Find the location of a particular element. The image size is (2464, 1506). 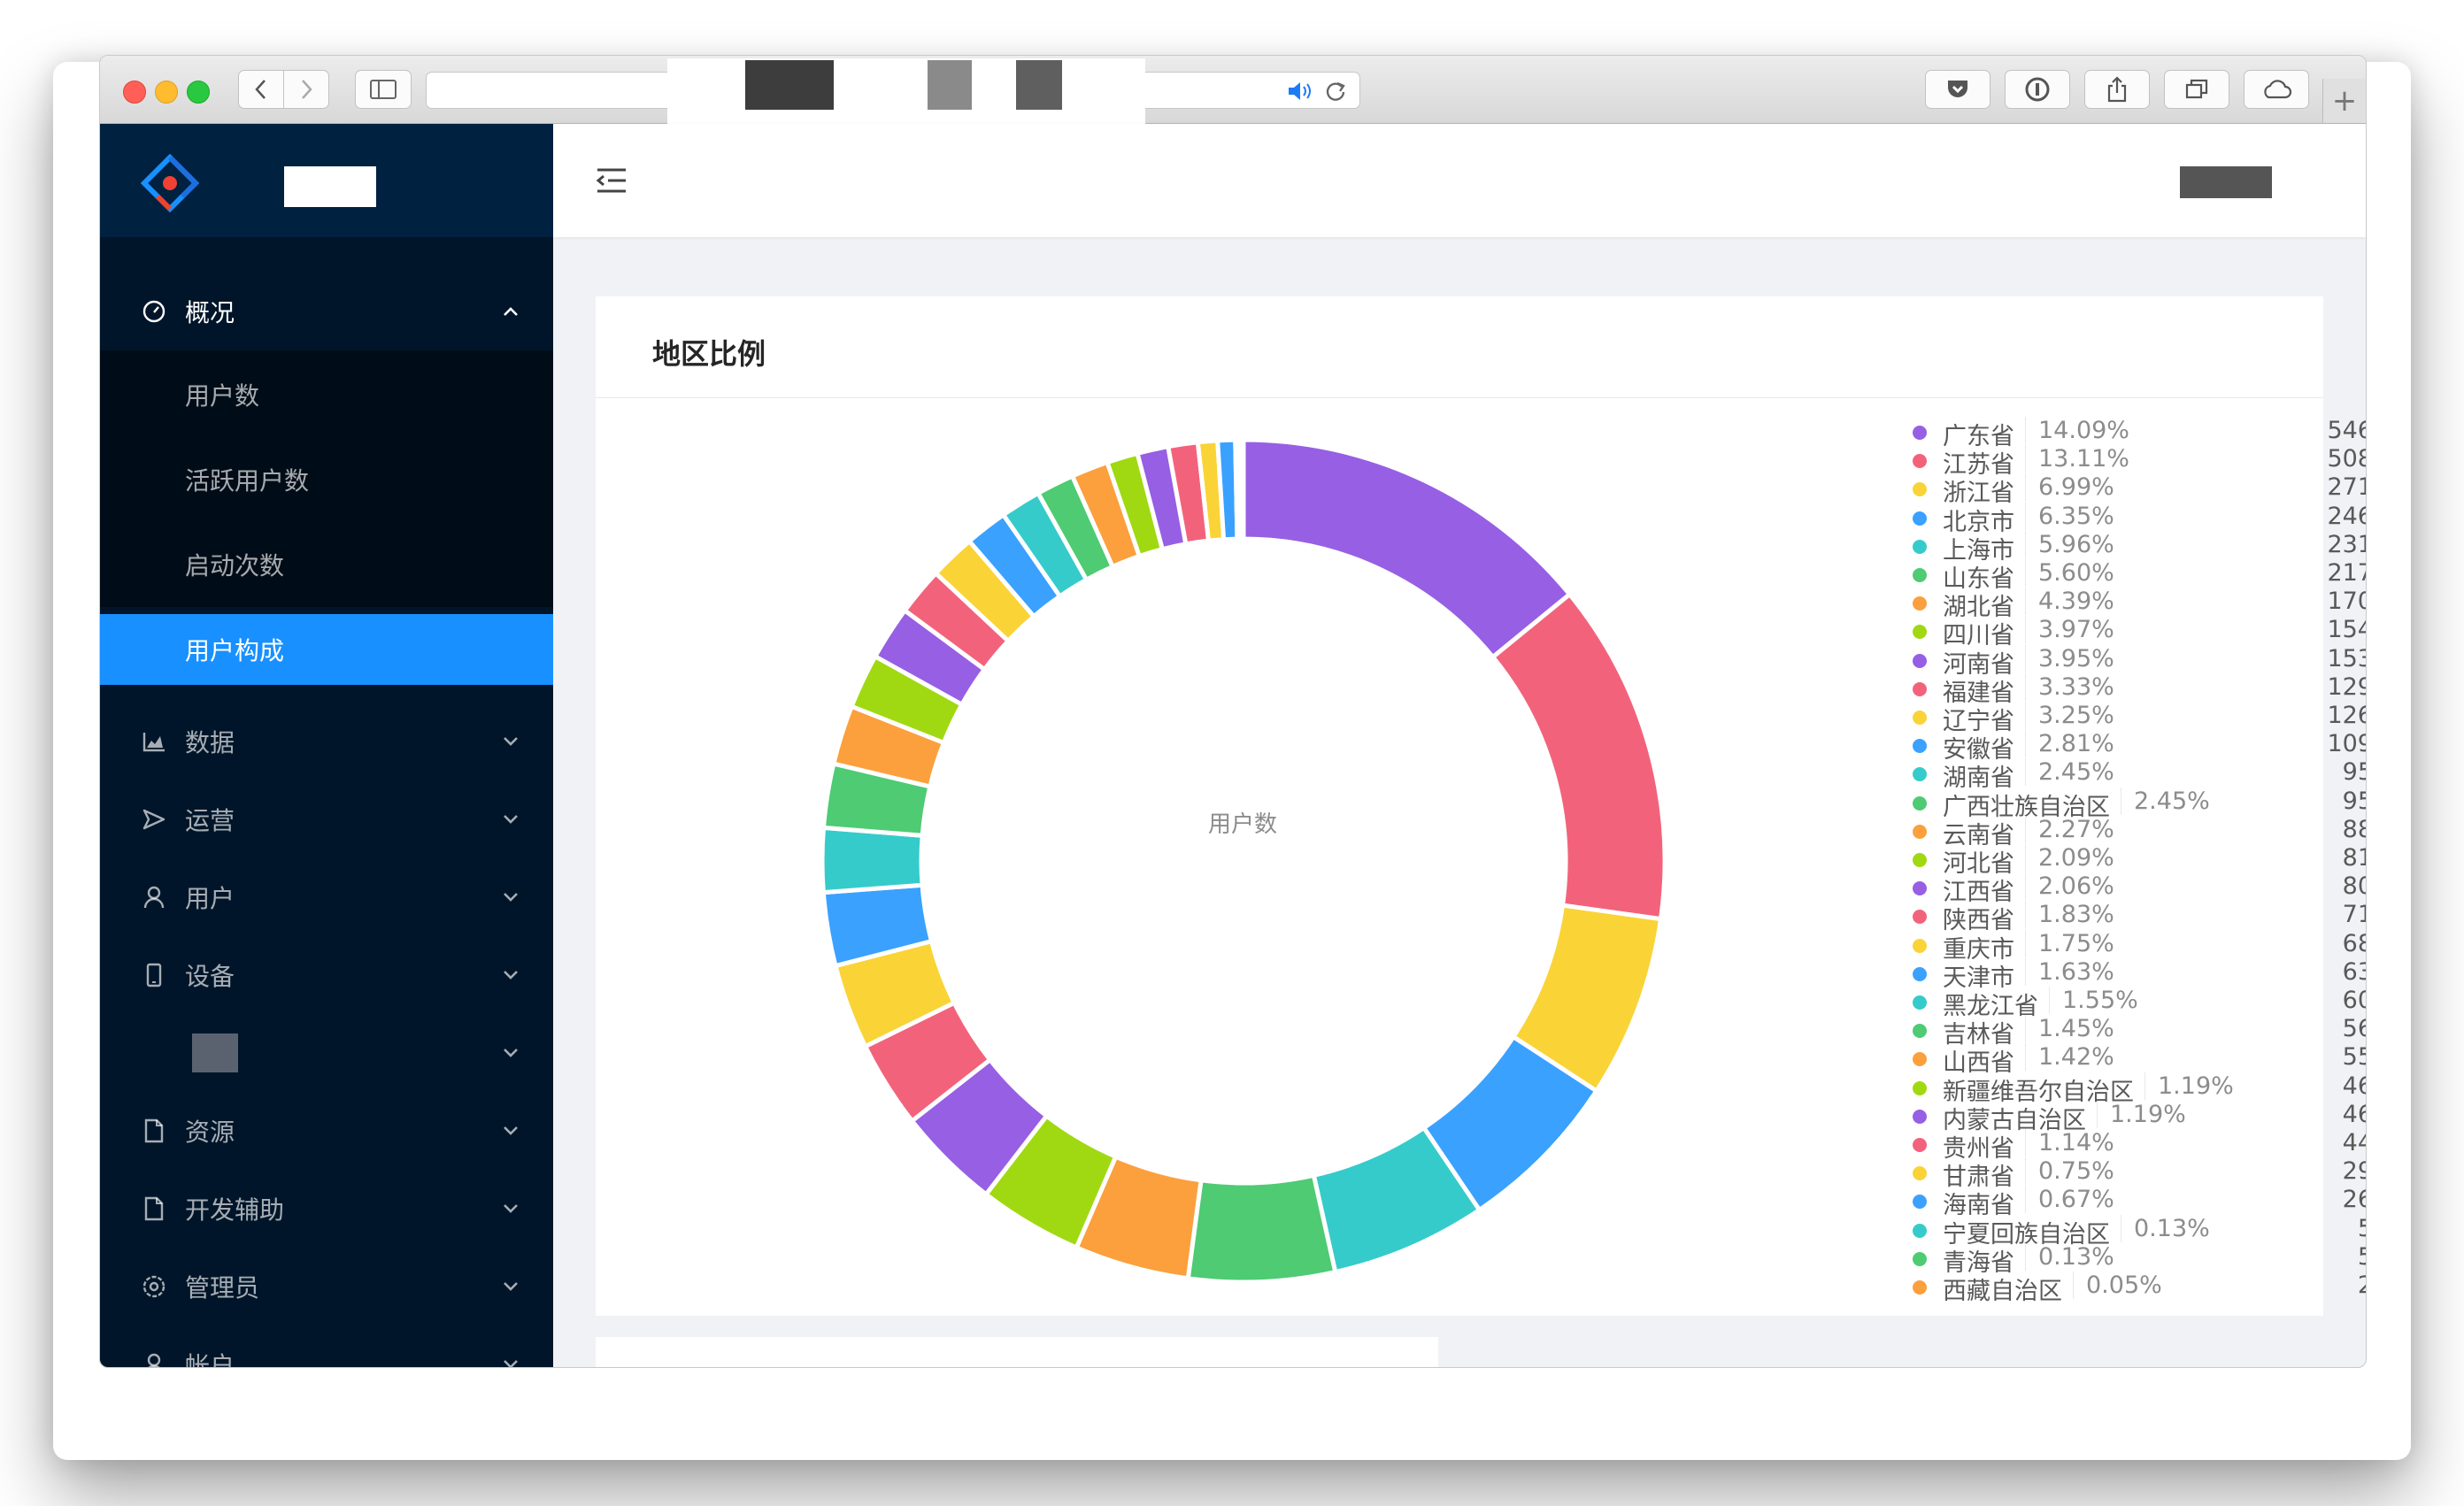

tabs-button is located at coordinates (2196, 90).